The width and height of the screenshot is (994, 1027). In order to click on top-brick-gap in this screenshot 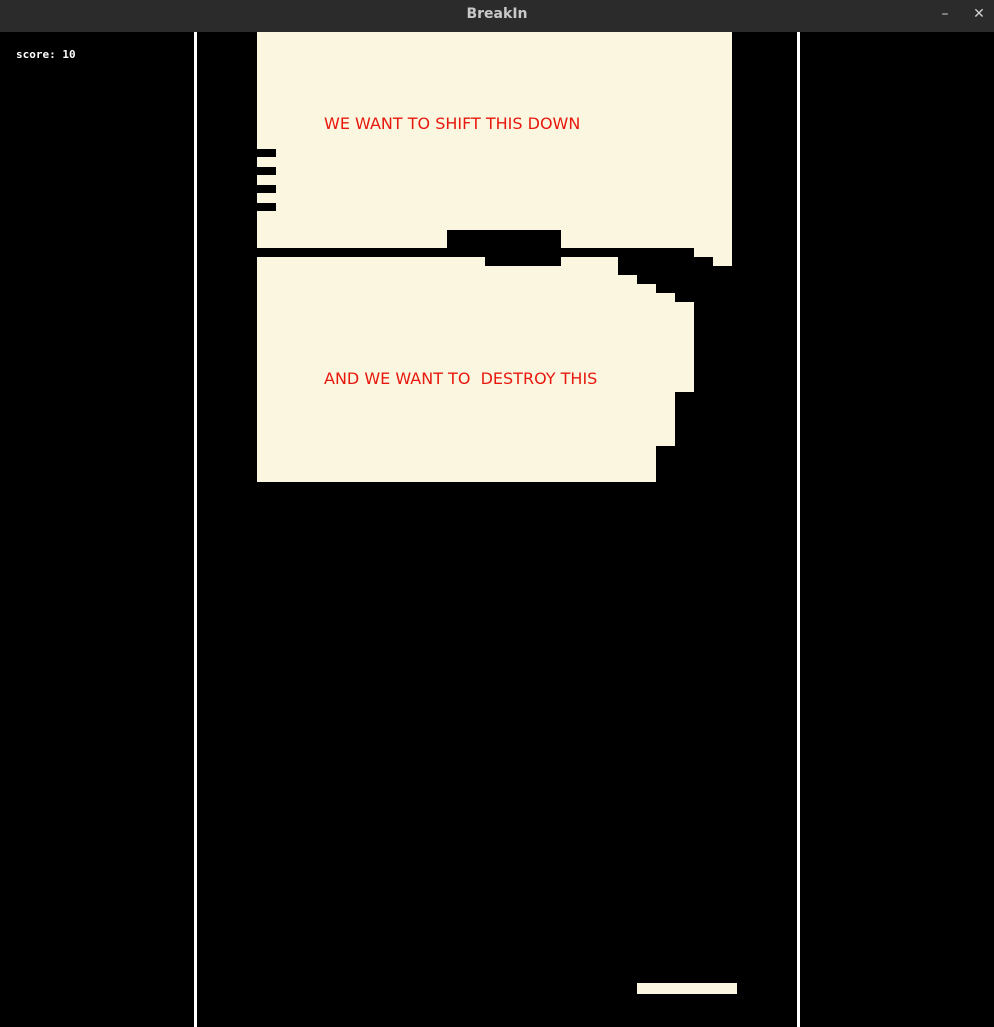, I will do `click(504, 239)`.